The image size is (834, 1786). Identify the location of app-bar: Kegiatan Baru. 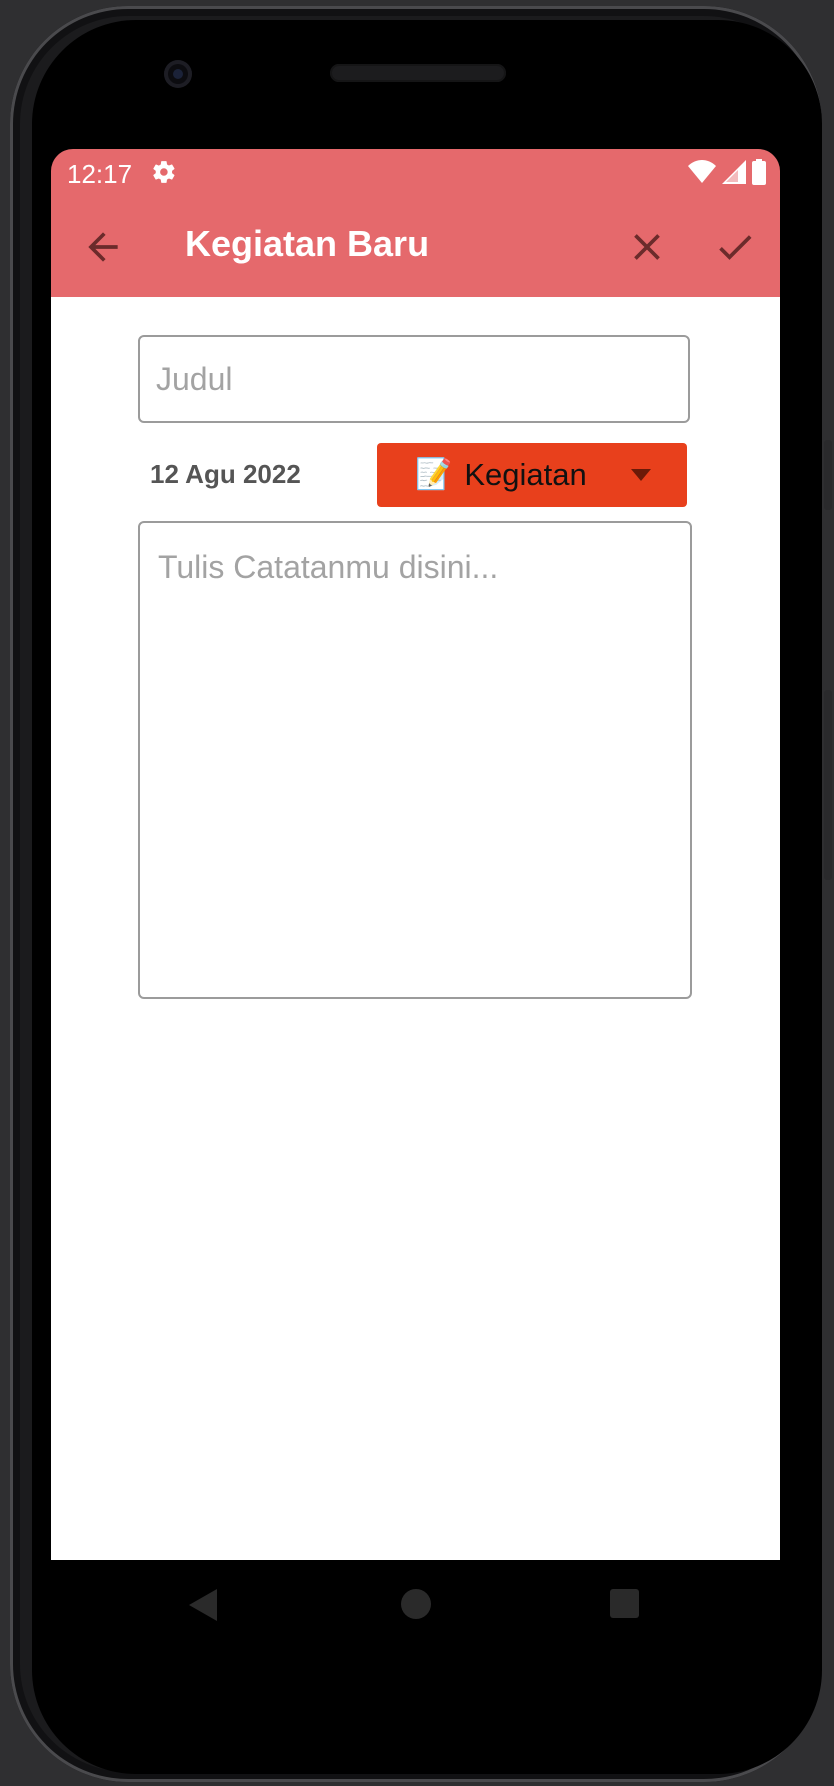
(415, 247).